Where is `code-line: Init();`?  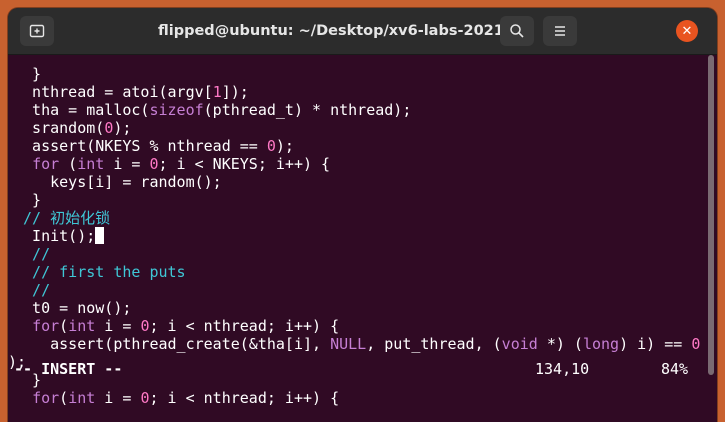
code-line: Init(); is located at coordinates (59, 236).